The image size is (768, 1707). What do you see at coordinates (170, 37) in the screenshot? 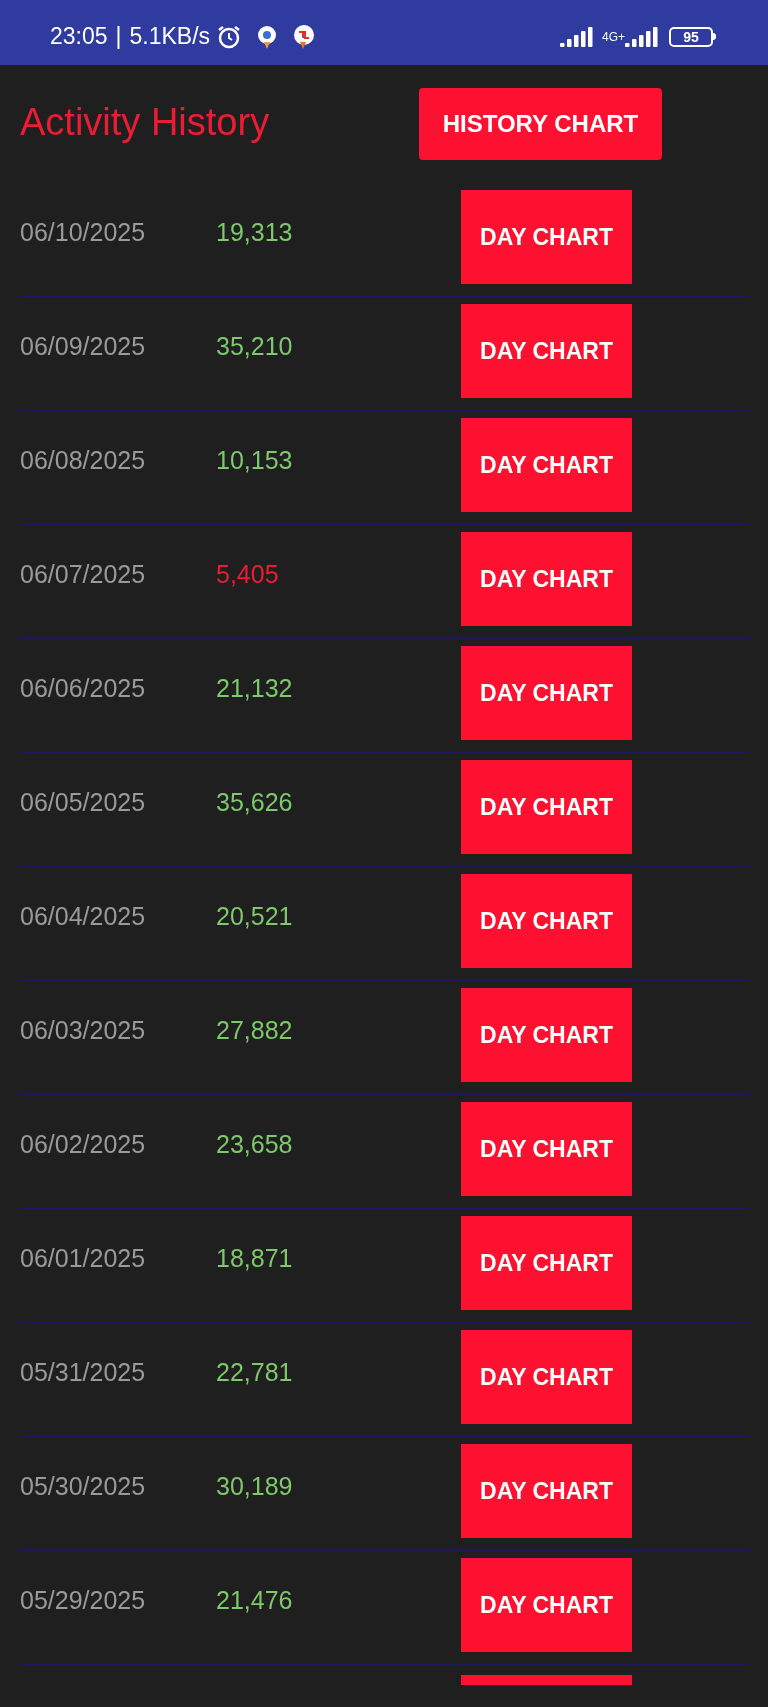
I see `network-speed: 5.1KB/s` at bounding box center [170, 37].